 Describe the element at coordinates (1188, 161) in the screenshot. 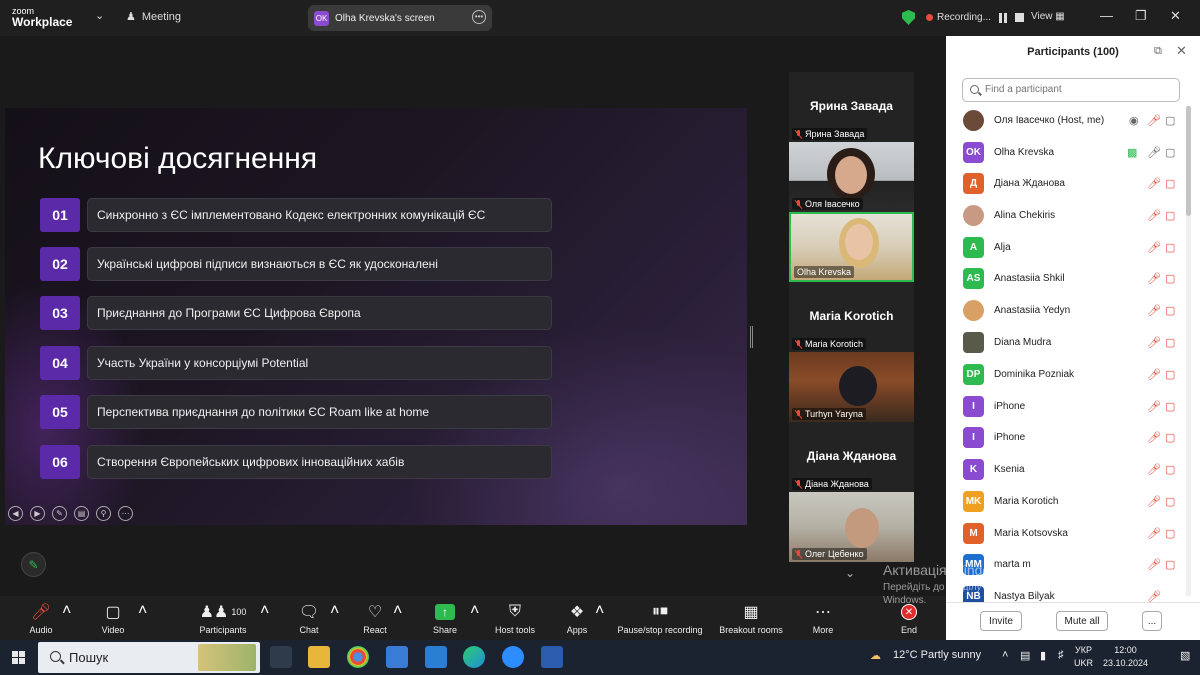

I see `scrollbar-thumb` at that location.